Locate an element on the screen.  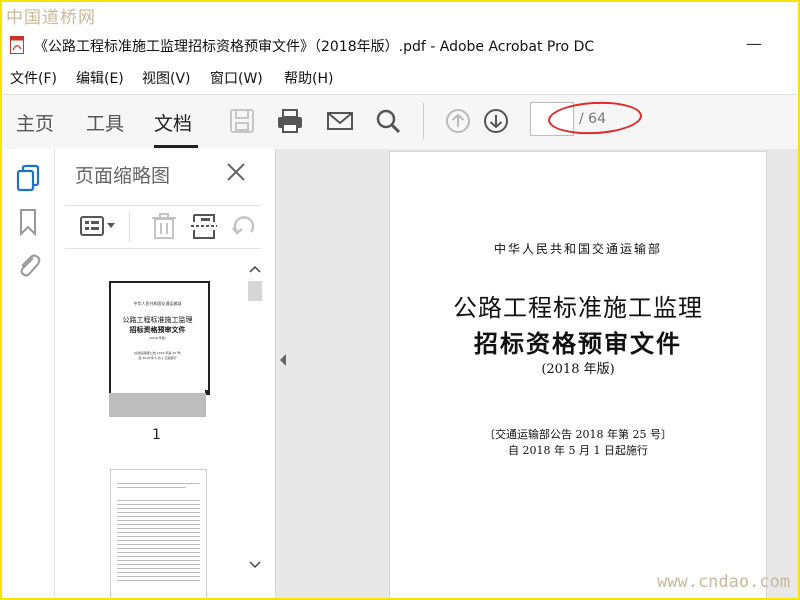
tab-tools: 工具 is located at coordinates (105, 122).